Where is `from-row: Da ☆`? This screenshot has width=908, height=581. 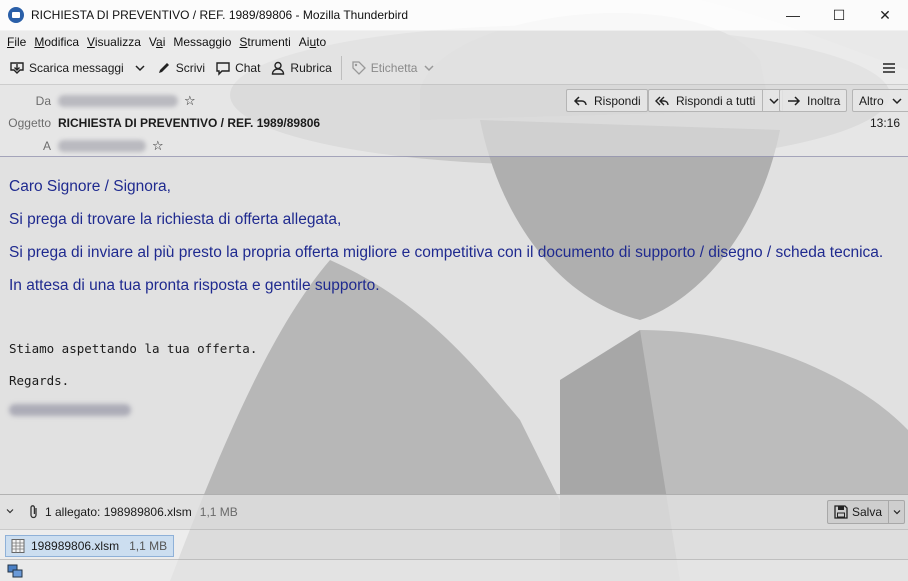 from-row: Da ☆ is located at coordinates (98, 101).